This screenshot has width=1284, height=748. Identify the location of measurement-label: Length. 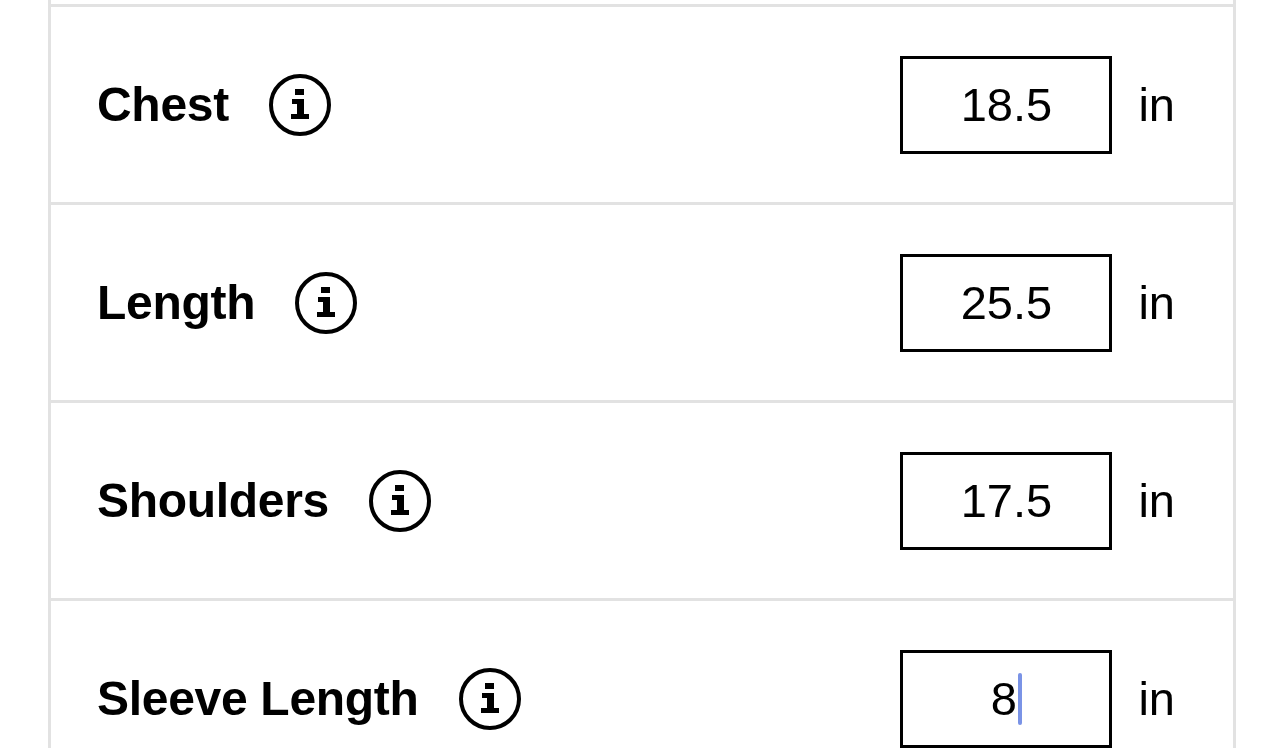
(176, 302).